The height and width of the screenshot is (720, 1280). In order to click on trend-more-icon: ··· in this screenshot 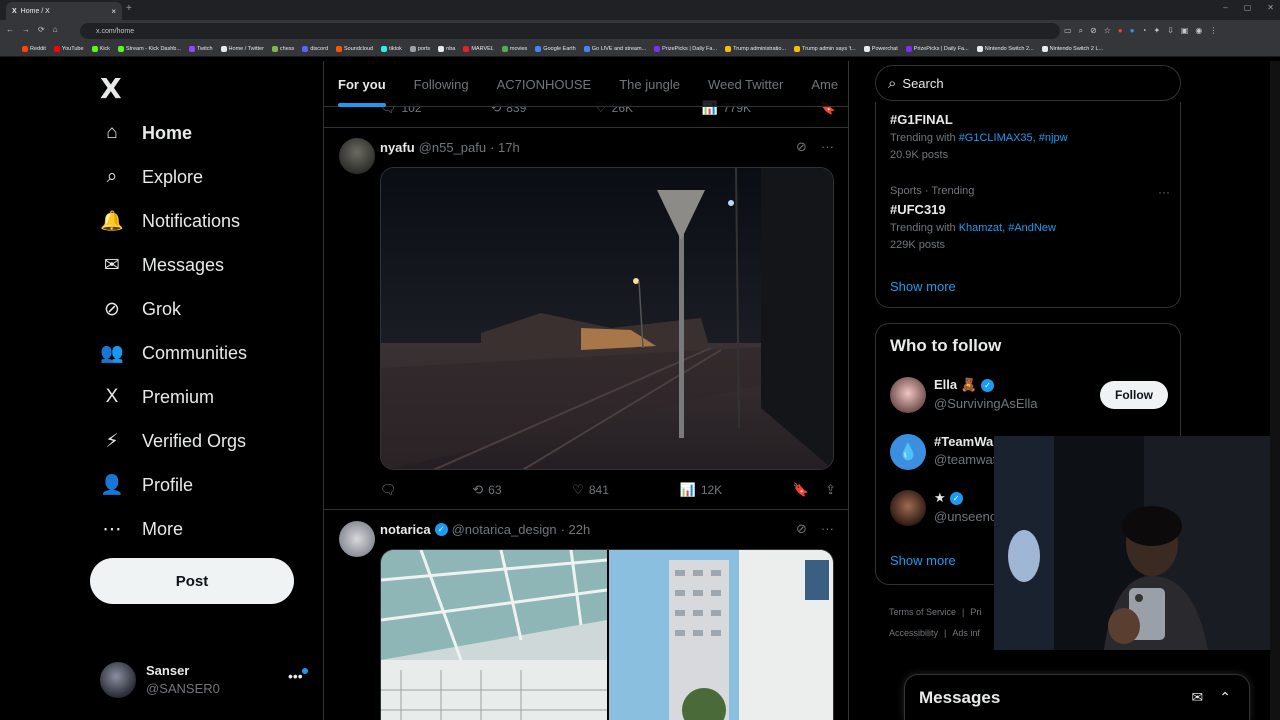, I will do `click(1164, 192)`.